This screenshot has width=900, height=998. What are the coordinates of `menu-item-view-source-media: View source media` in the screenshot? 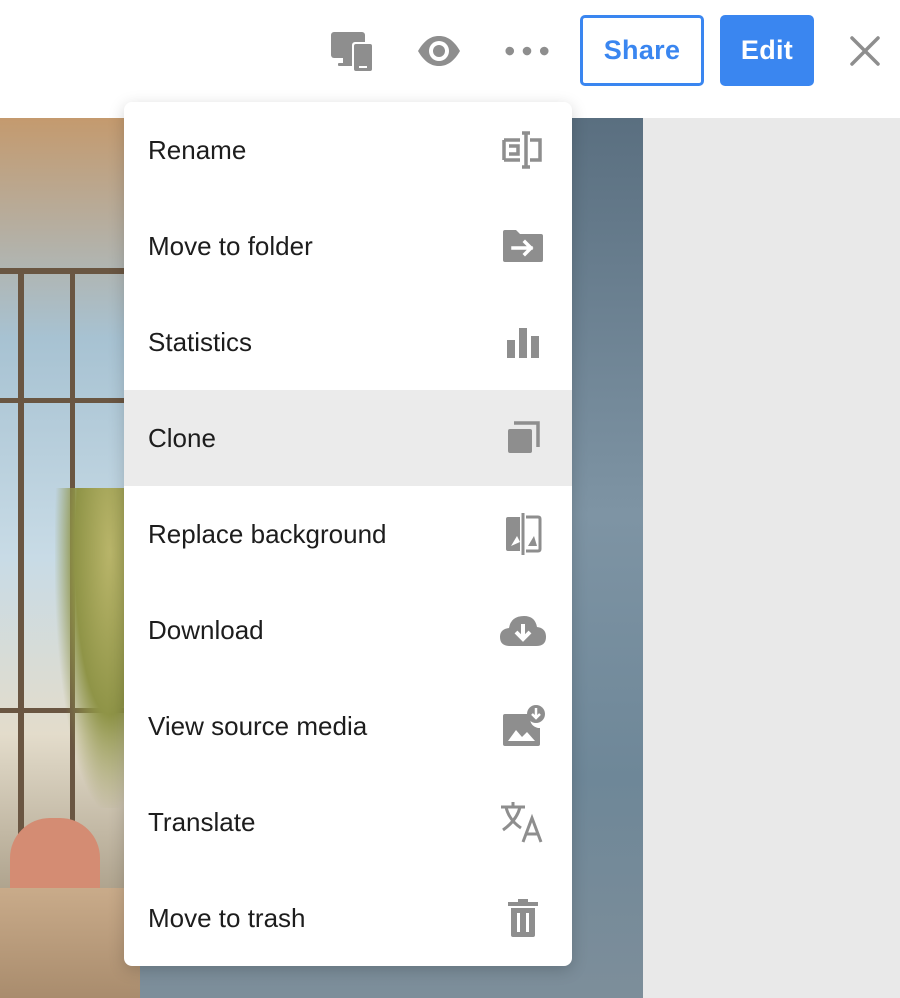 It's located at (348, 726).